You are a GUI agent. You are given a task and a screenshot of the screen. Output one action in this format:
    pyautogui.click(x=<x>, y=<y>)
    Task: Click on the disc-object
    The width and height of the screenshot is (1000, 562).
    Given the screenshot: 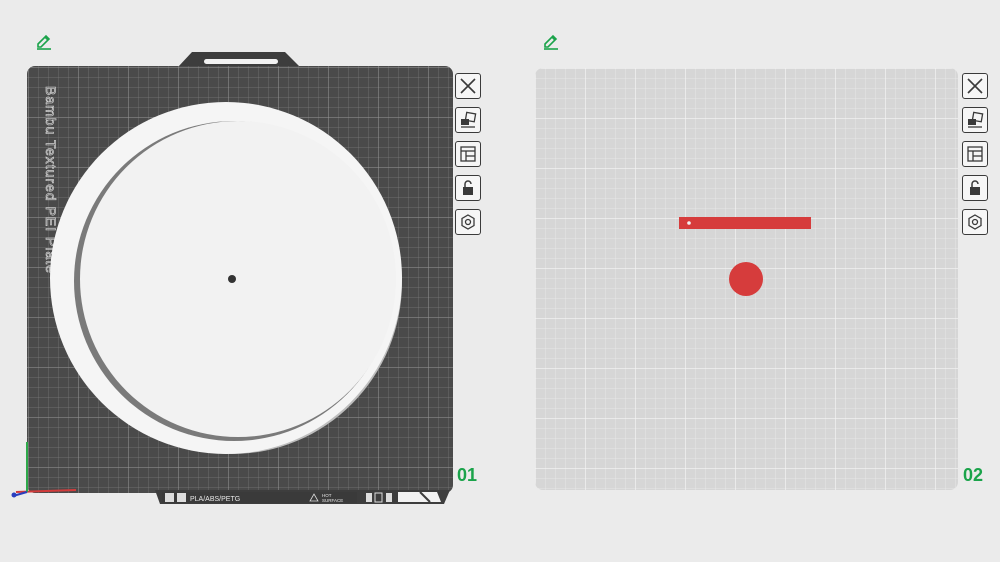 What is the action you would take?
    pyautogui.click(x=746, y=279)
    